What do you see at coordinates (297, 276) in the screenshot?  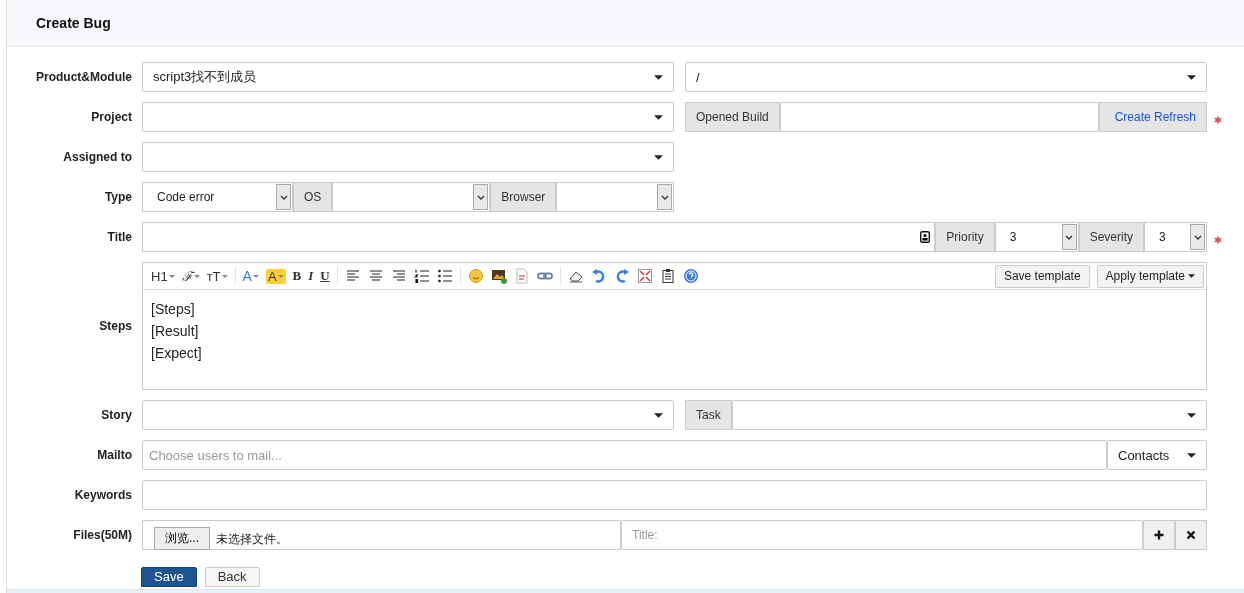 I see `bold-tool: B` at bounding box center [297, 276].